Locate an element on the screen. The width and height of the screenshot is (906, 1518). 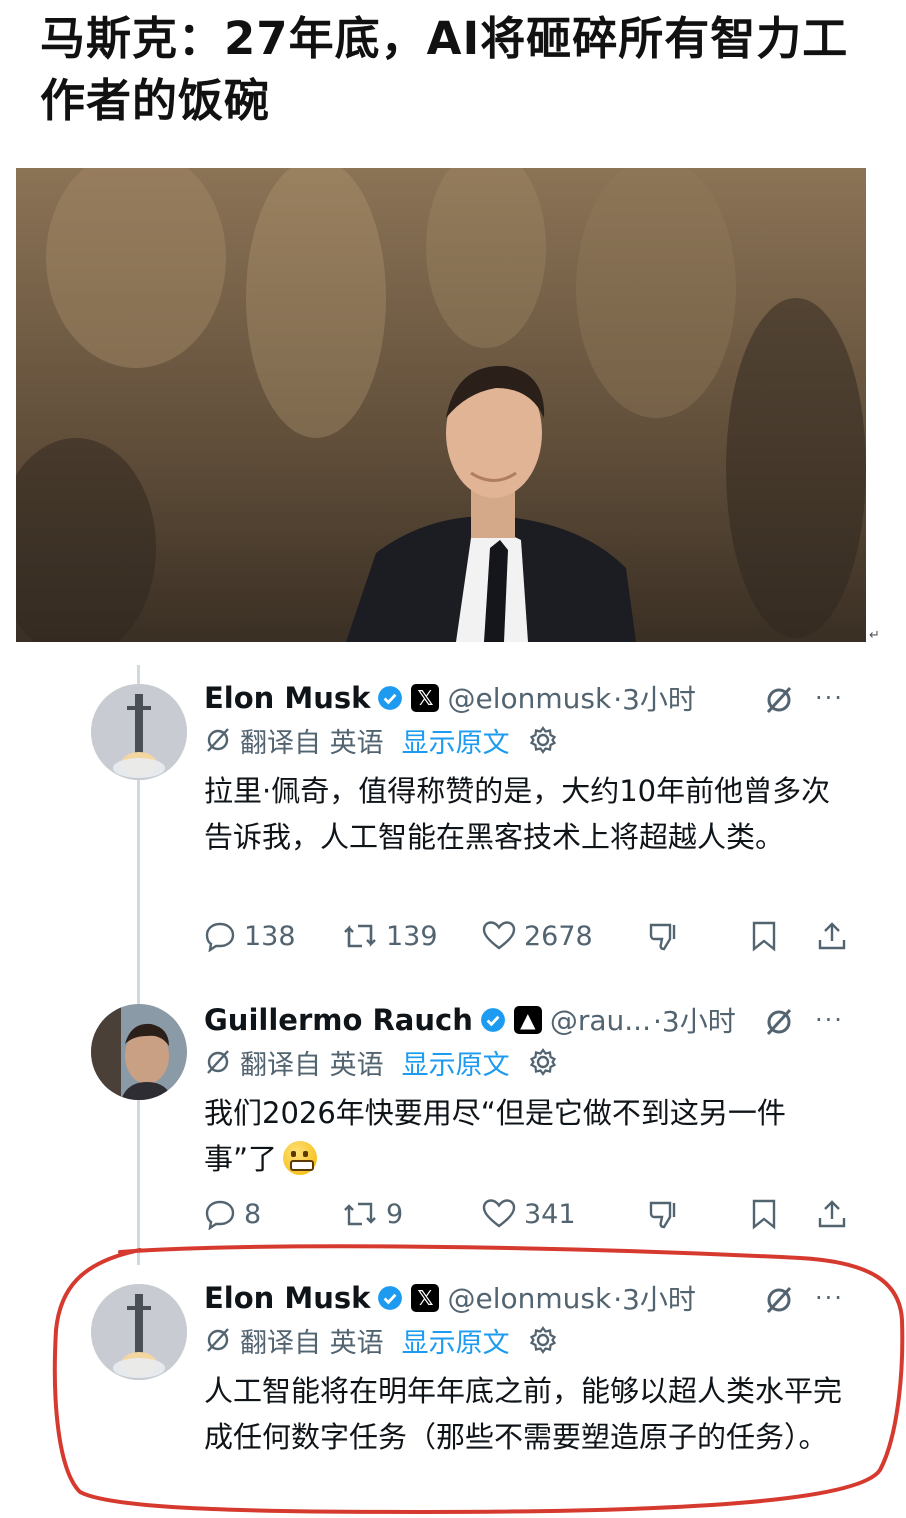
tweet-actions: 138 139 2678 is located at coordinates (529, 936).